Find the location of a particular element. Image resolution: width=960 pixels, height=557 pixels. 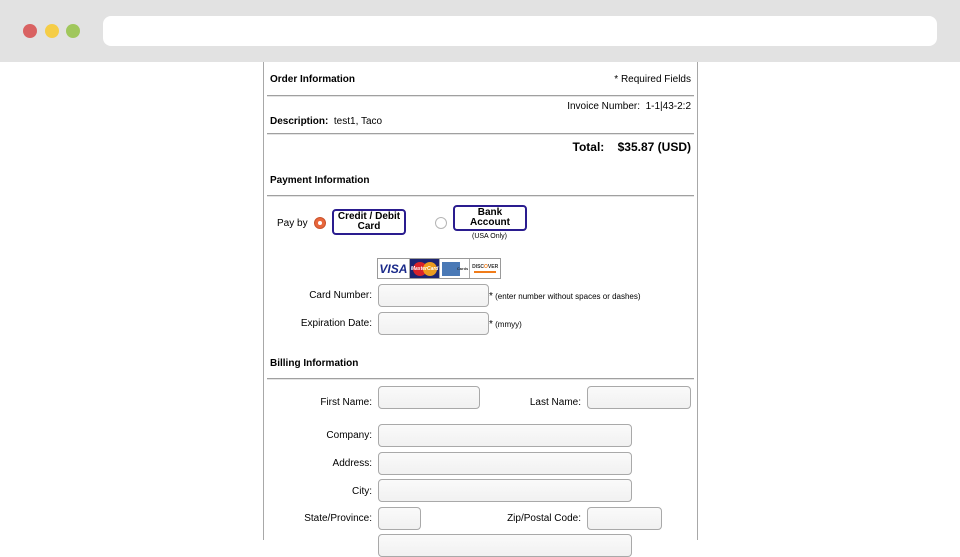

description-label: Description: is located at coordinates (299, 121).